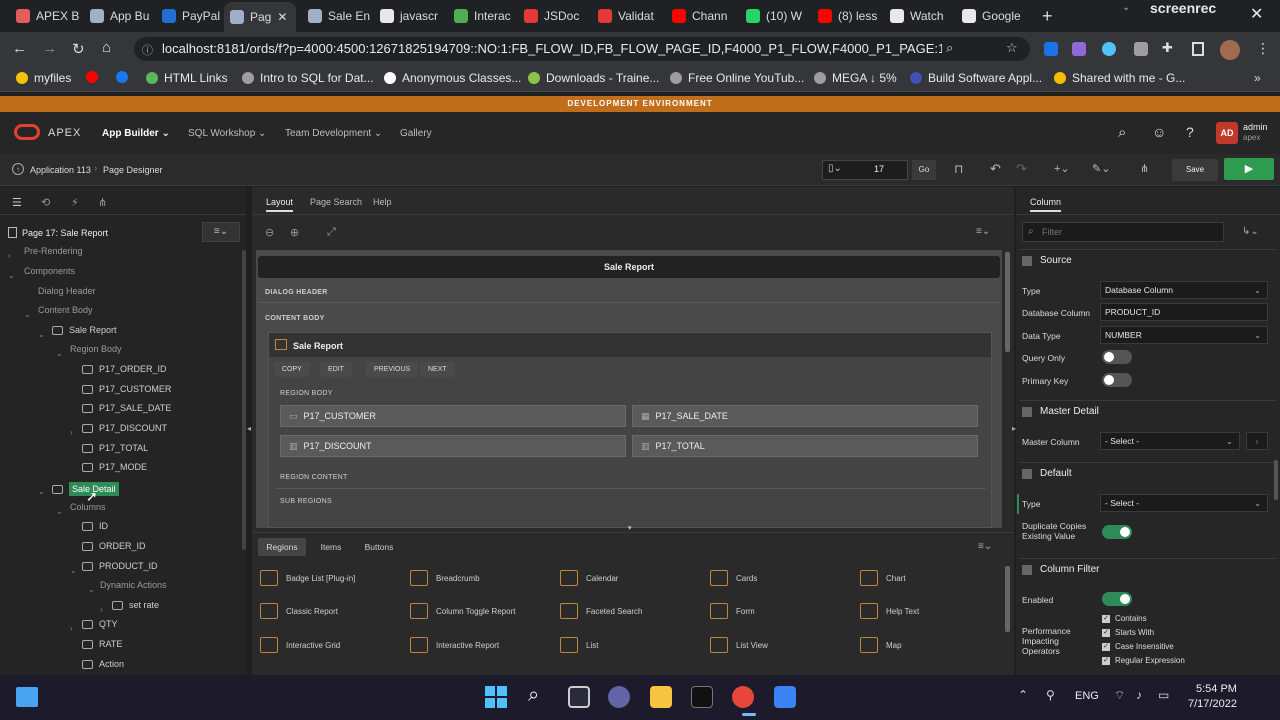  Describe the element at coordinates (124, 369) in the screenshot. I see `tree-node: P17_ORDER_ID` at that location.